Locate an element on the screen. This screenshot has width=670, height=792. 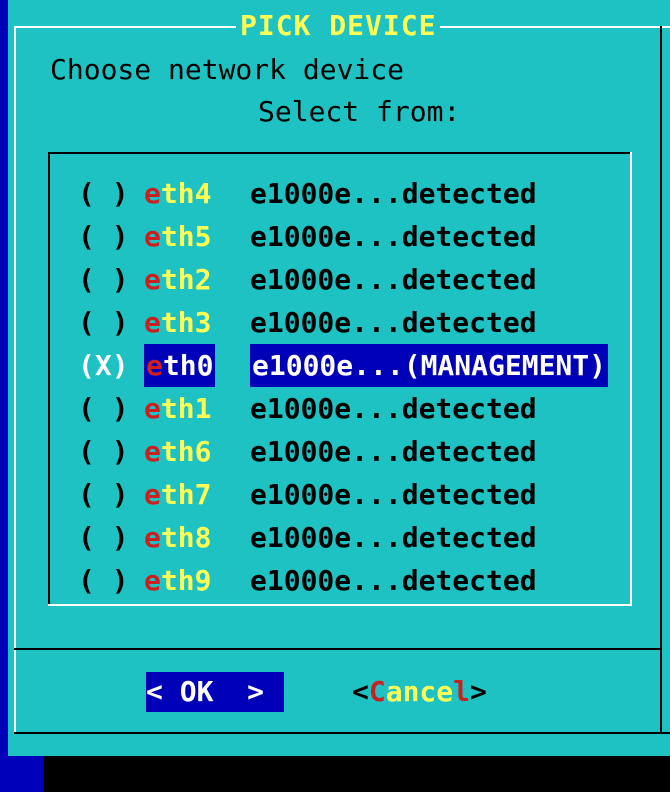
device-row: ( ) eth4 e1000e...detected is located at coordinates (340, 193).